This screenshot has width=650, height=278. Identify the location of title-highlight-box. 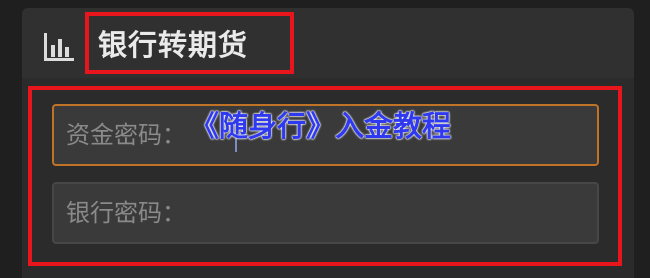
(189, 43).